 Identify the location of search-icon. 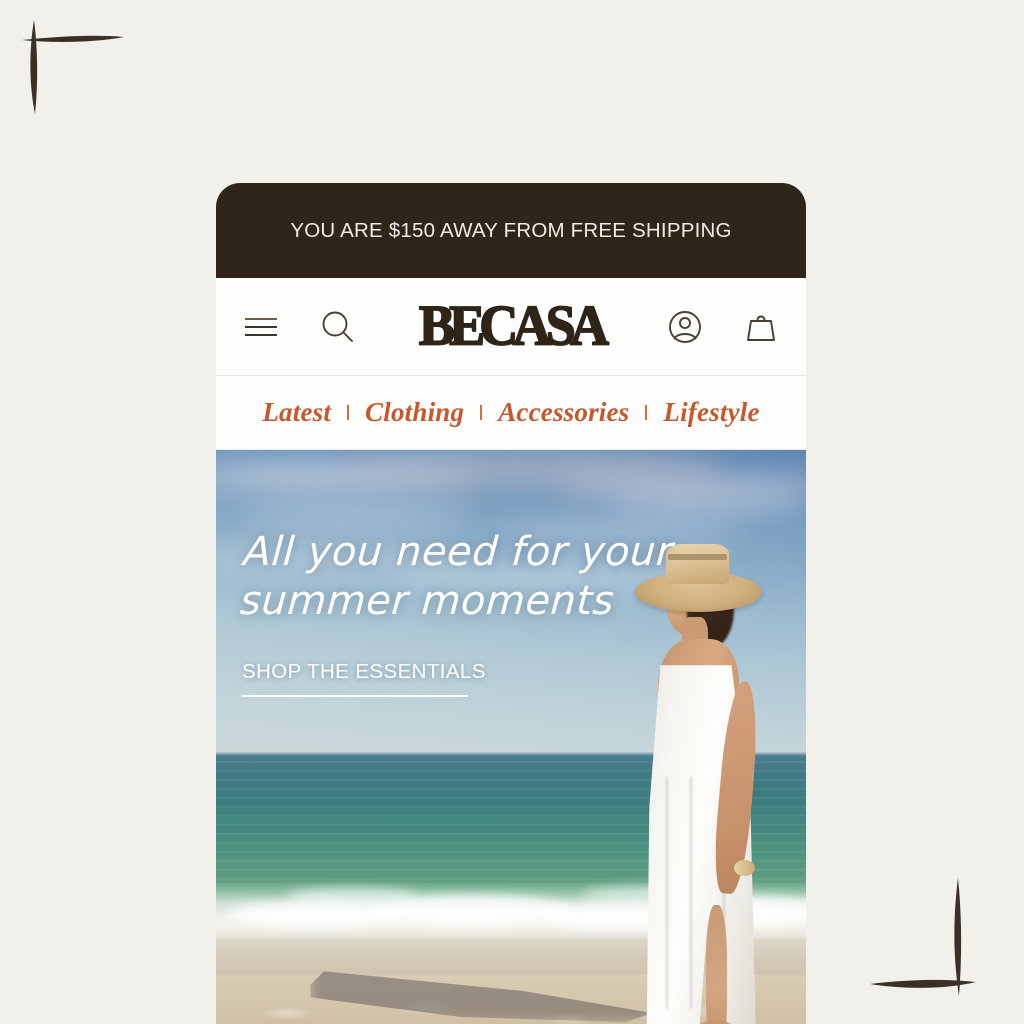
(337, 327).